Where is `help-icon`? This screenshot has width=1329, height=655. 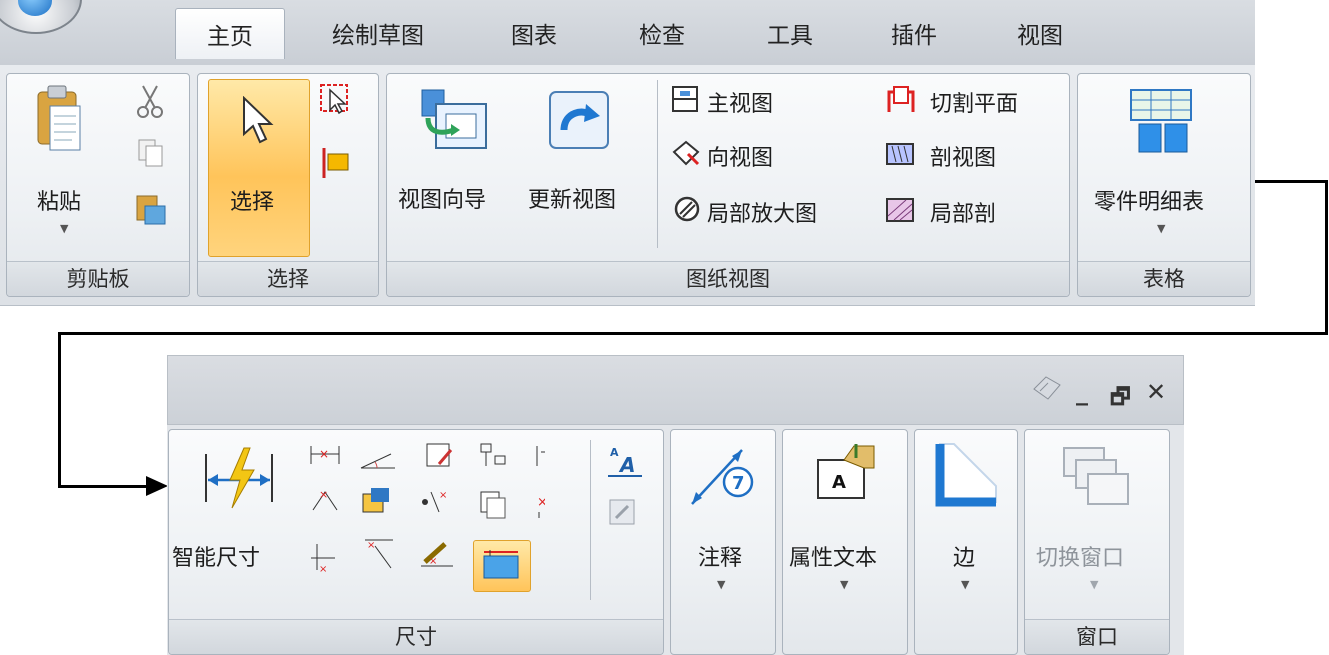 help-icon is located at coordinates (1047, 388).